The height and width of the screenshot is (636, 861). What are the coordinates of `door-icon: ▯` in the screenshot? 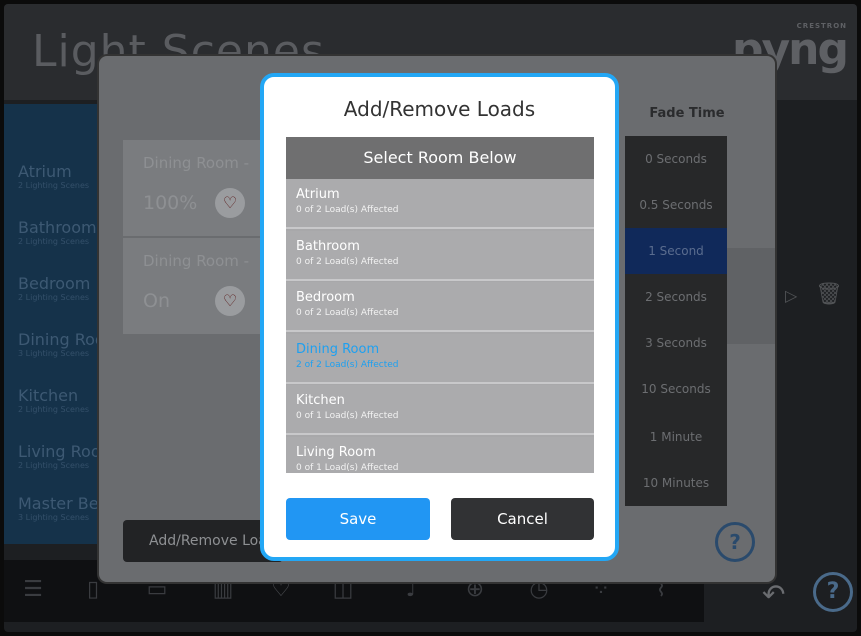 It's located at (93, 590).